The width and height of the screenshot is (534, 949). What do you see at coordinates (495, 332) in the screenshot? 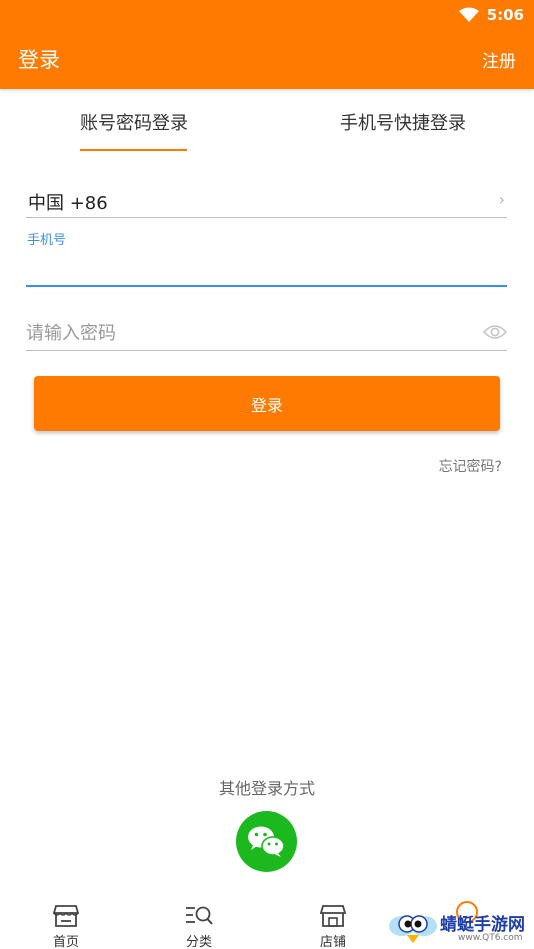
I see `eye-icon` at bounding box center [495, 332].